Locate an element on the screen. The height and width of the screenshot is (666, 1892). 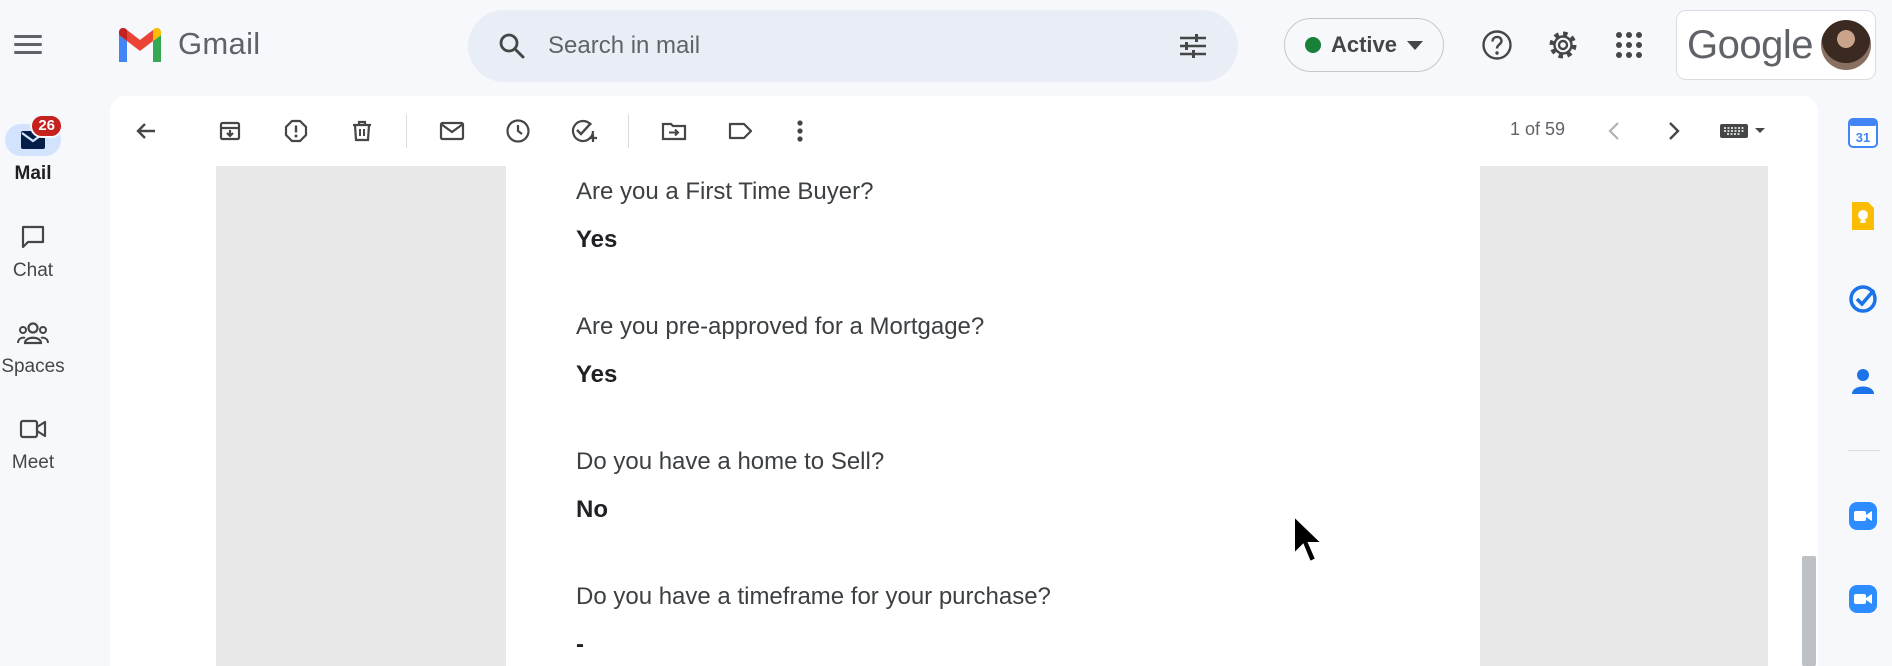
chat-icon is located at coordinates (33, 237).